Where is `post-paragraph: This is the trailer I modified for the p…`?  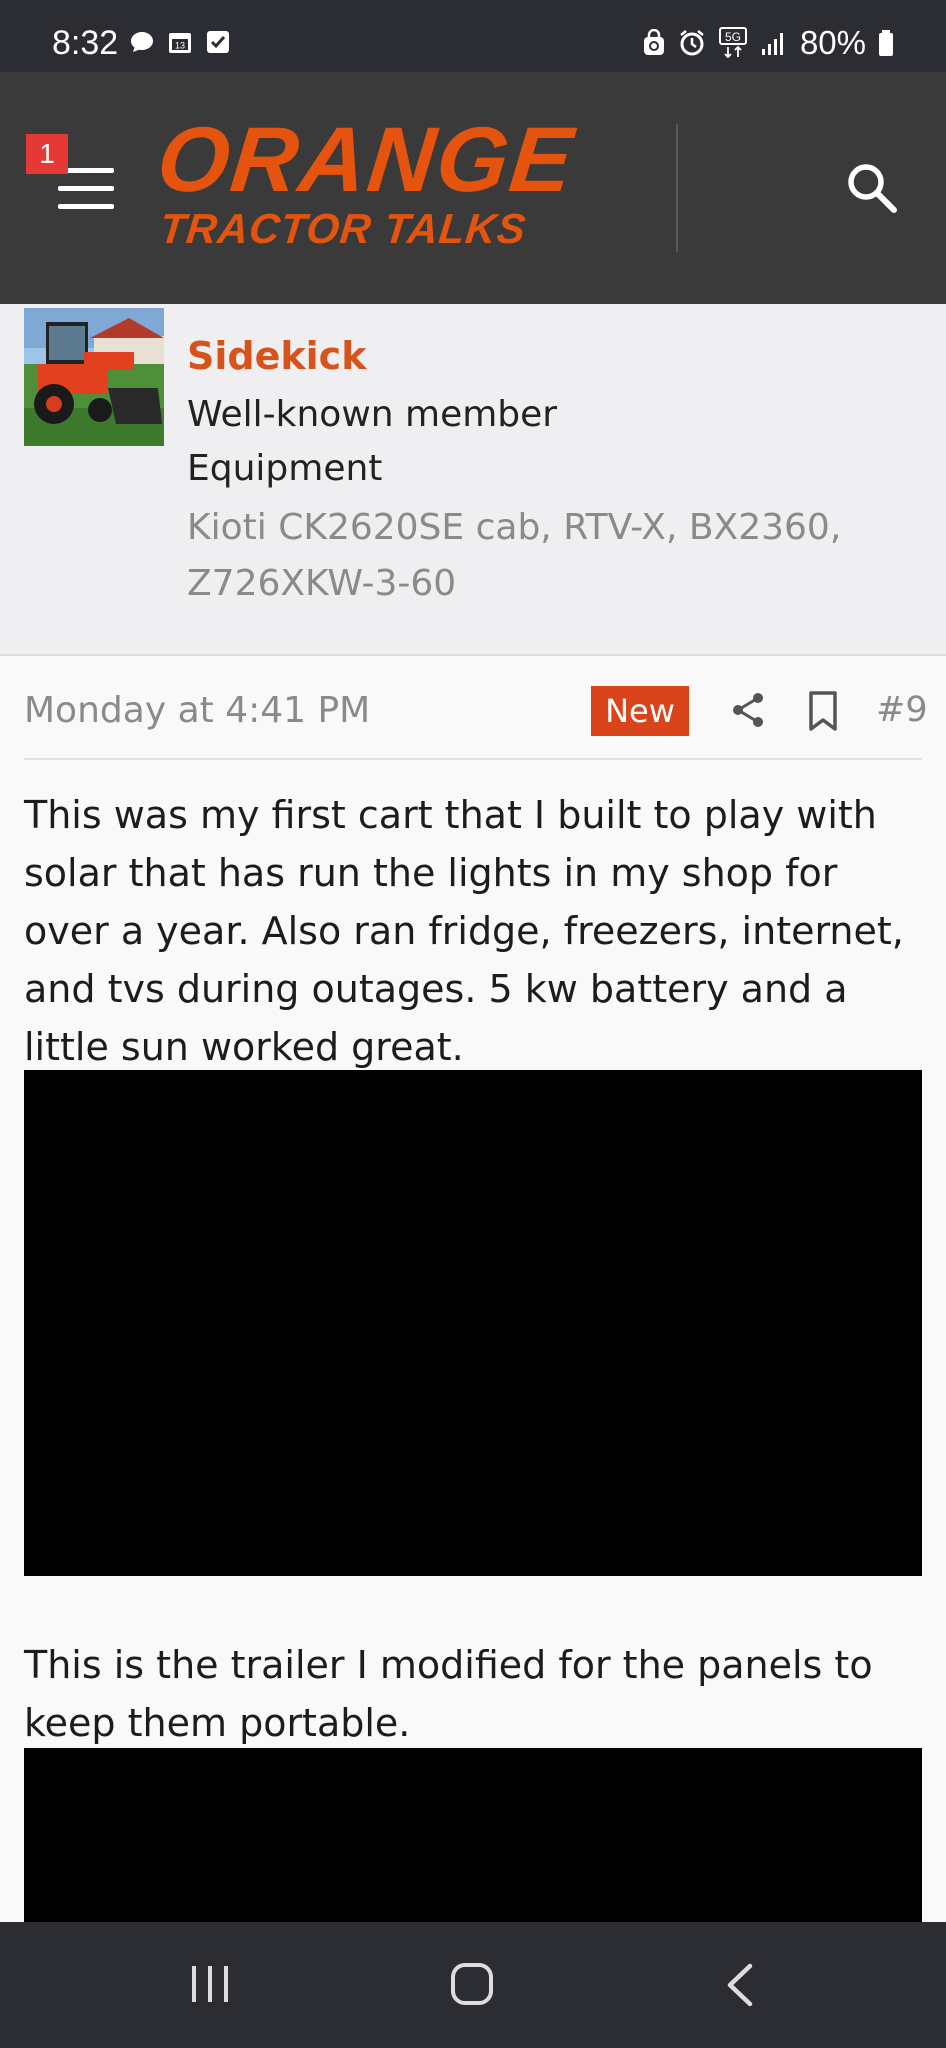 post-paragraph: This is the trailer I modified for the p… is located at coordinates (448, 1694).